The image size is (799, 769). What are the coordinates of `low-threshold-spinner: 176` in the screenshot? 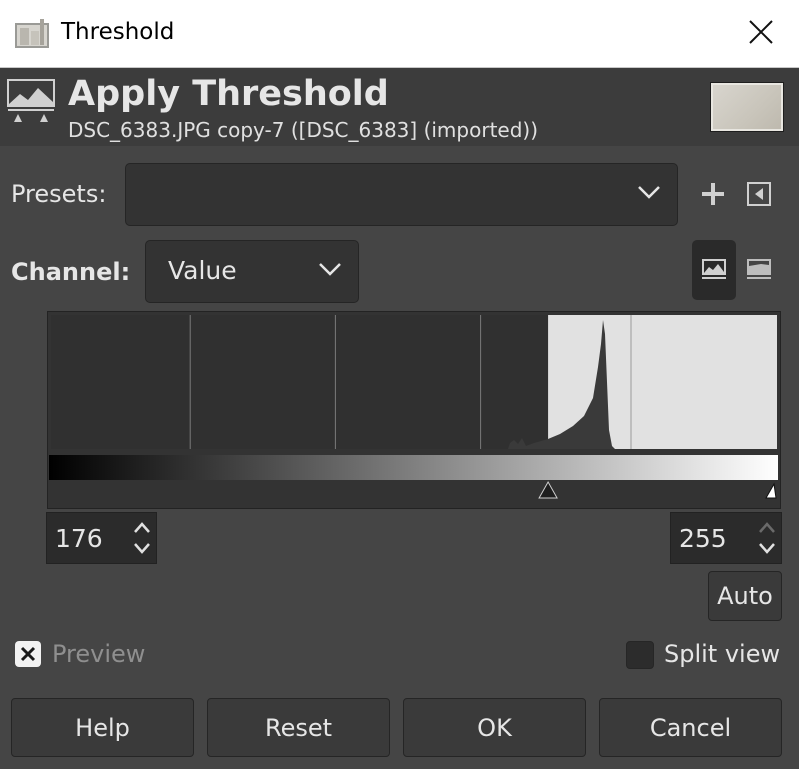 It's located at (101, 538).